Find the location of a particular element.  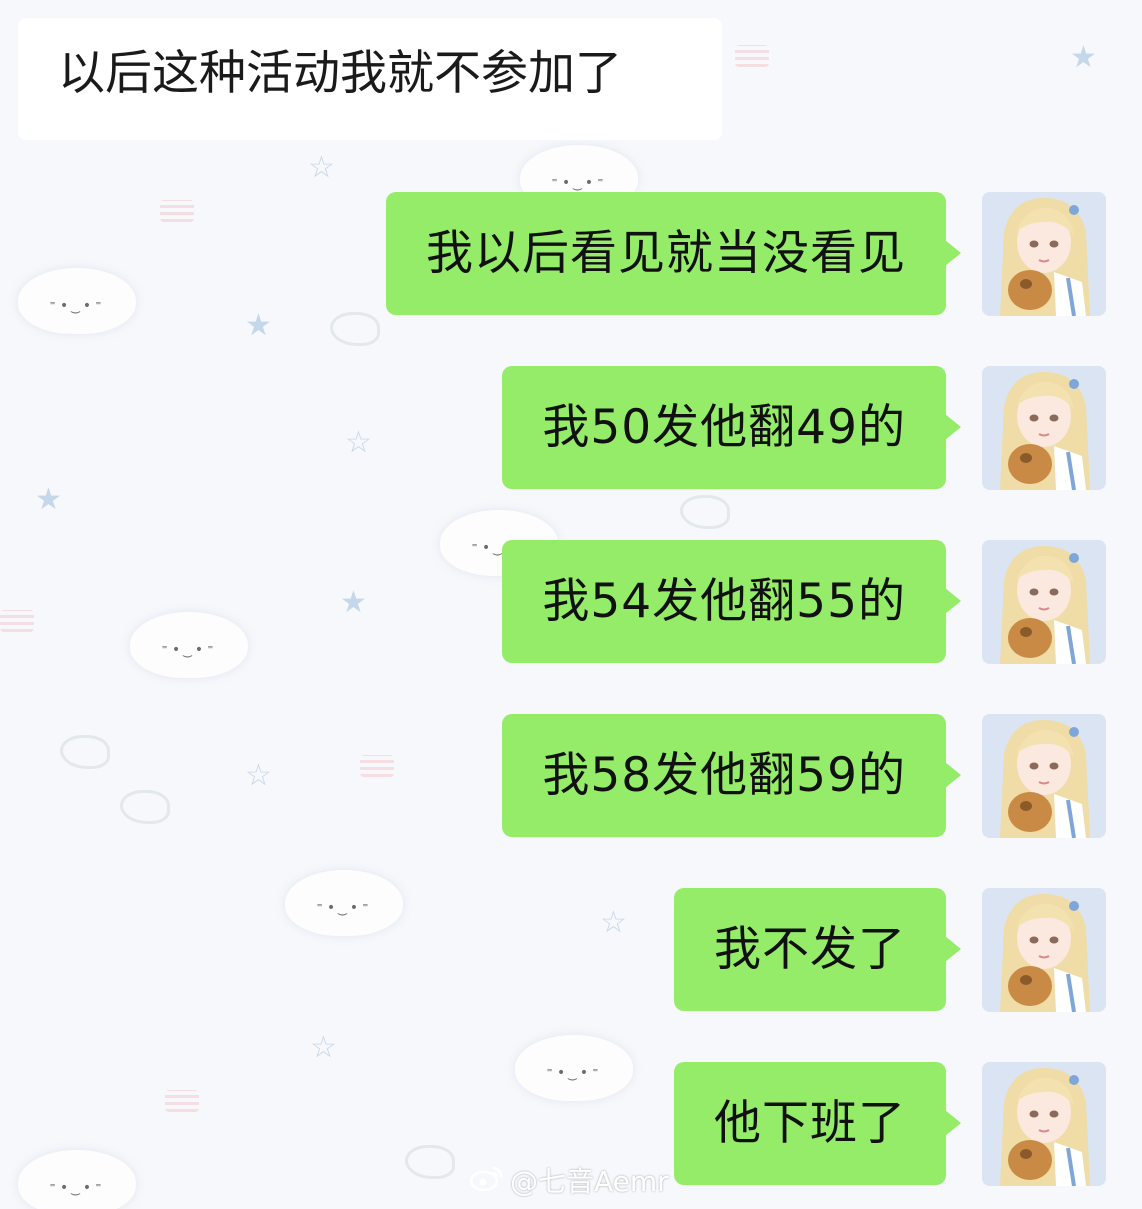

outgoing-message-bubble: 我以后看见就当没看见 is located at coordinates (673, 253).